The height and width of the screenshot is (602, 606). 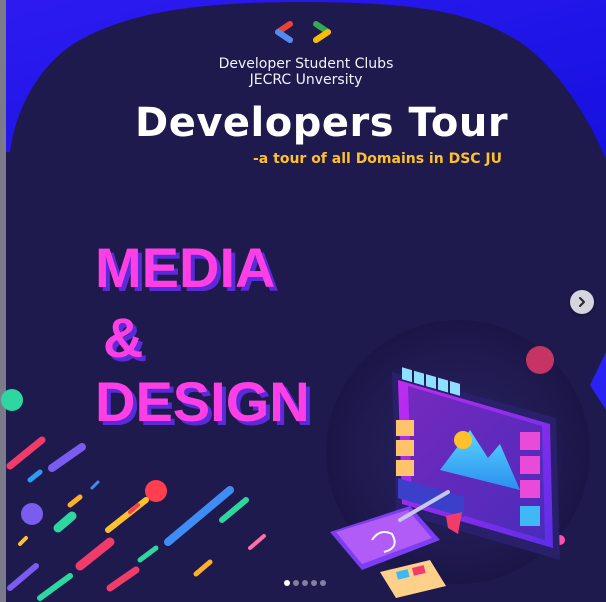 What do you see at coordinates (322, 123) in the screenshot?
I see `post-title: Developers Tour` at bounding box center [322, 123].